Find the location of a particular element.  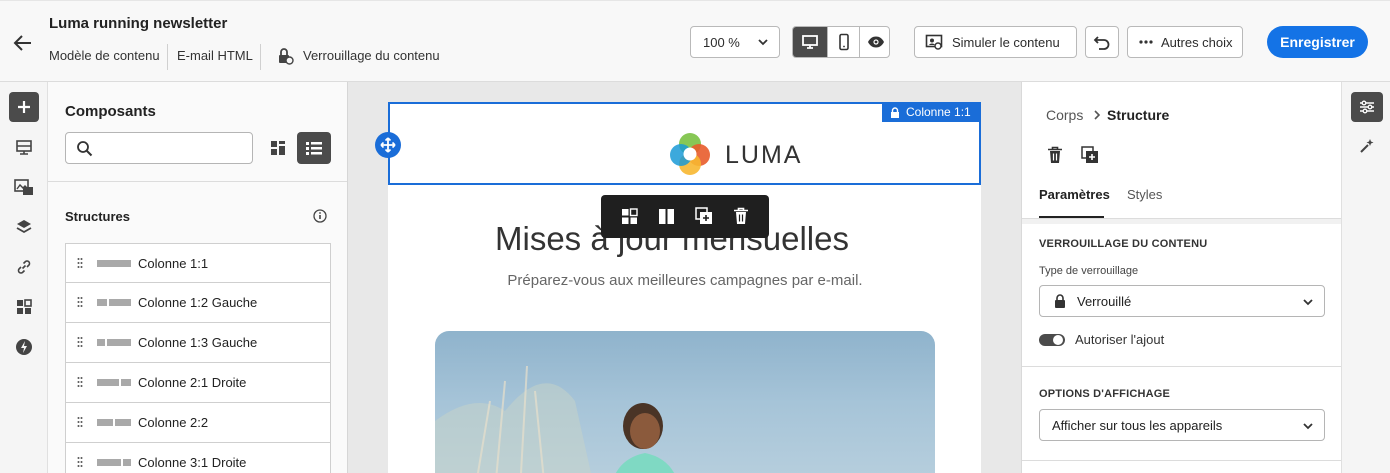

sliders-icon is located at coordinates (1367, 107).